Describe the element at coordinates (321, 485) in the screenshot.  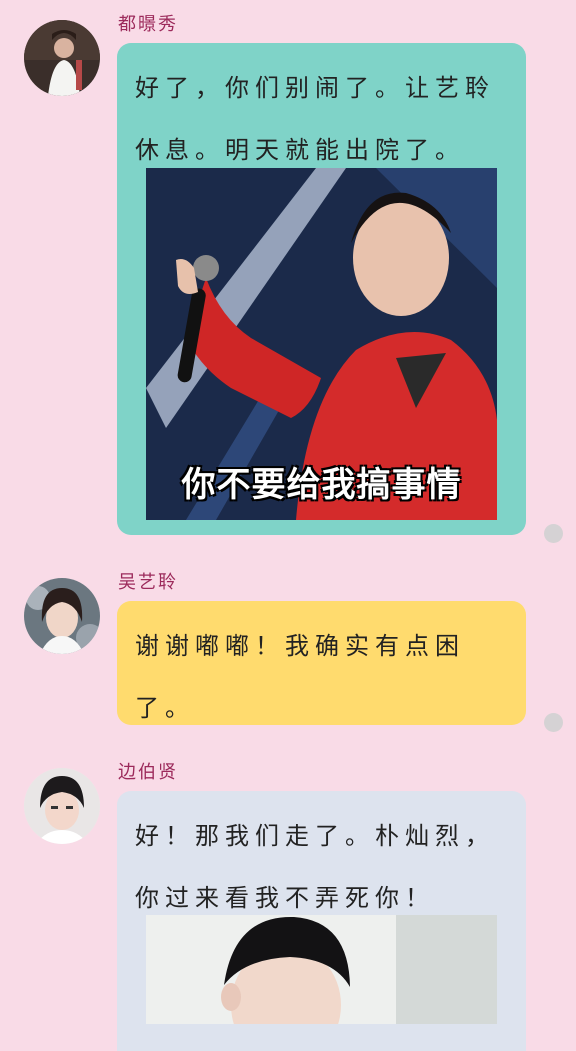
I see `sticker-caption: 你不要给我搞事情` at that location.